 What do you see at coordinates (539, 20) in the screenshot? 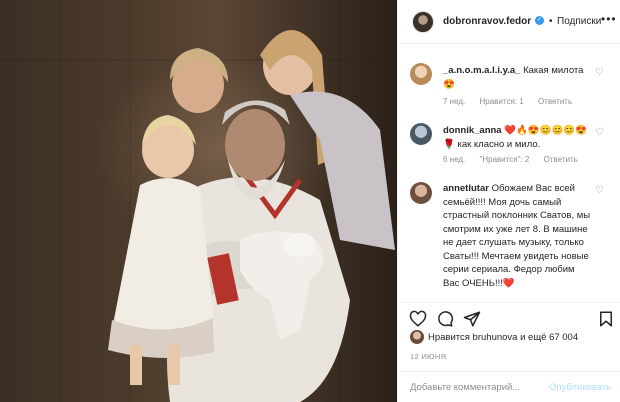
I see `verified-badge-icon: ✓` at bounding box center [539, 20].